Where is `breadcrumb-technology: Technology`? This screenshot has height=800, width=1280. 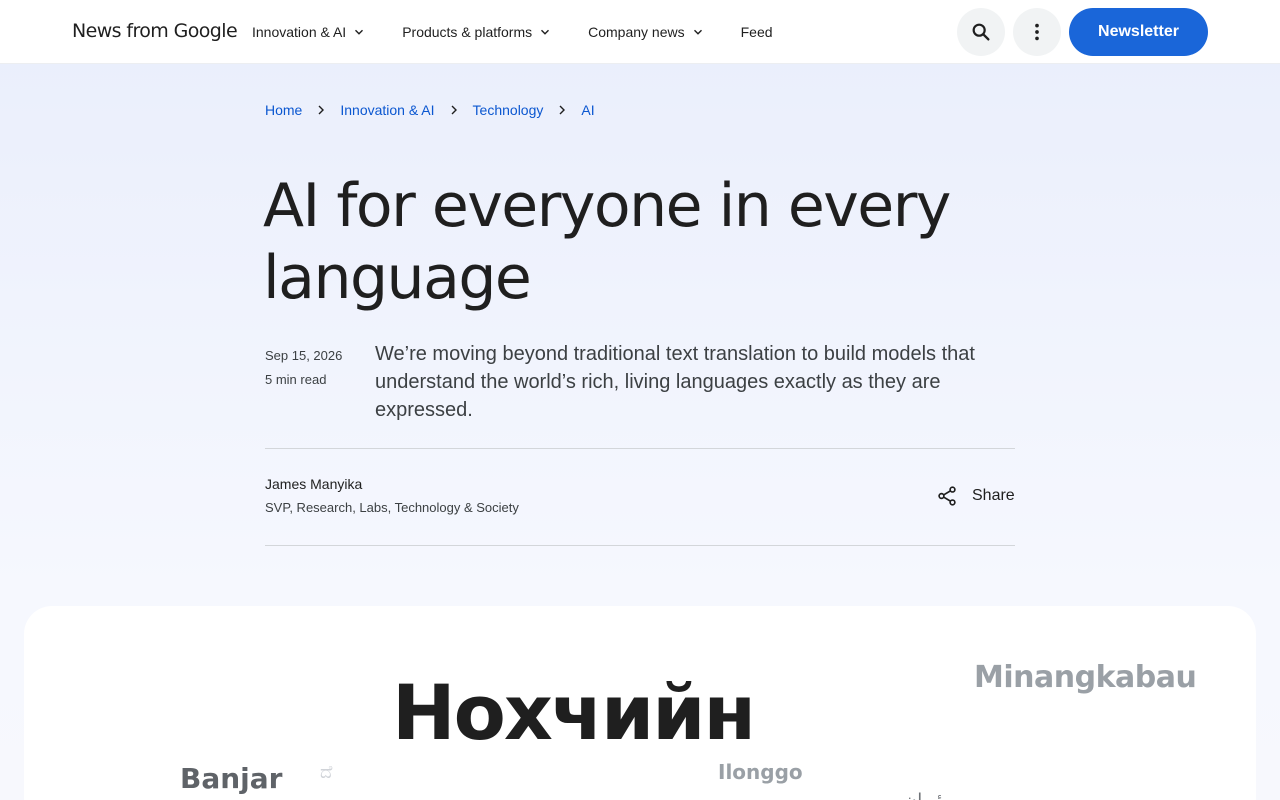
breadcrumb-technology: Technology is located at coordinates (508, 110).